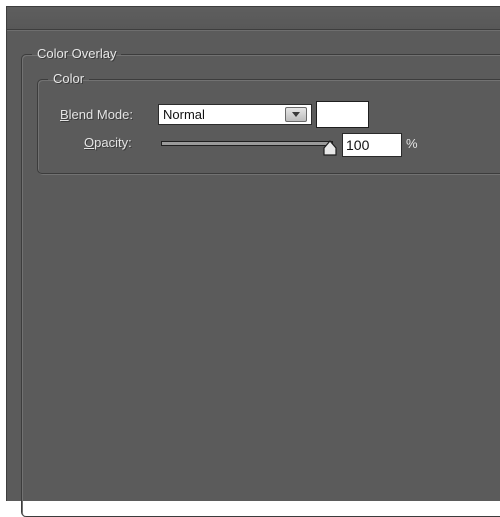  I want to click on opacity-slider, so click(247, 143).